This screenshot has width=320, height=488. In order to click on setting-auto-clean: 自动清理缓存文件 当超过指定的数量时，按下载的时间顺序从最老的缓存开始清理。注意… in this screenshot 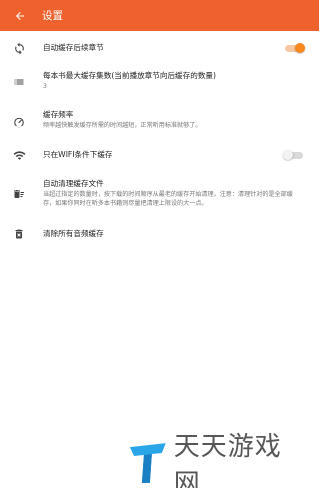, I will do `click(159, 195)`.